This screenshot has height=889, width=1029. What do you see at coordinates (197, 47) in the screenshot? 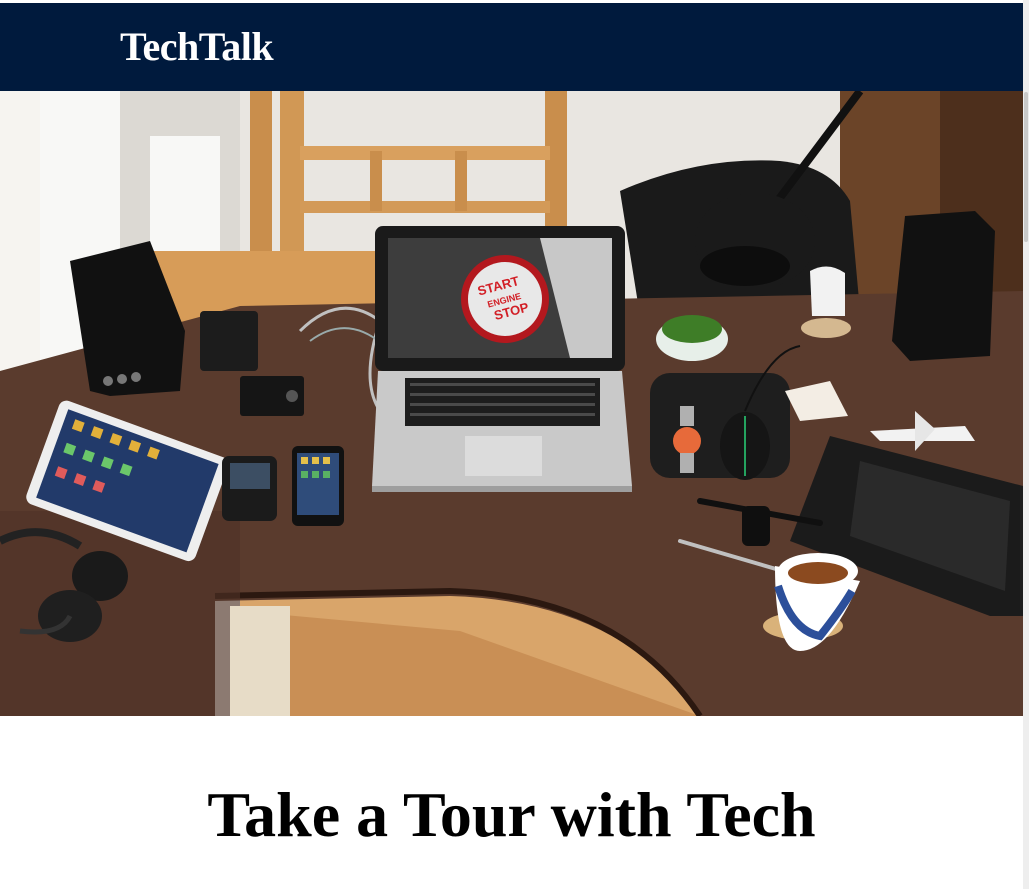
I see `brand-logo-link: TechTalk` at bounding box center [197, 47].